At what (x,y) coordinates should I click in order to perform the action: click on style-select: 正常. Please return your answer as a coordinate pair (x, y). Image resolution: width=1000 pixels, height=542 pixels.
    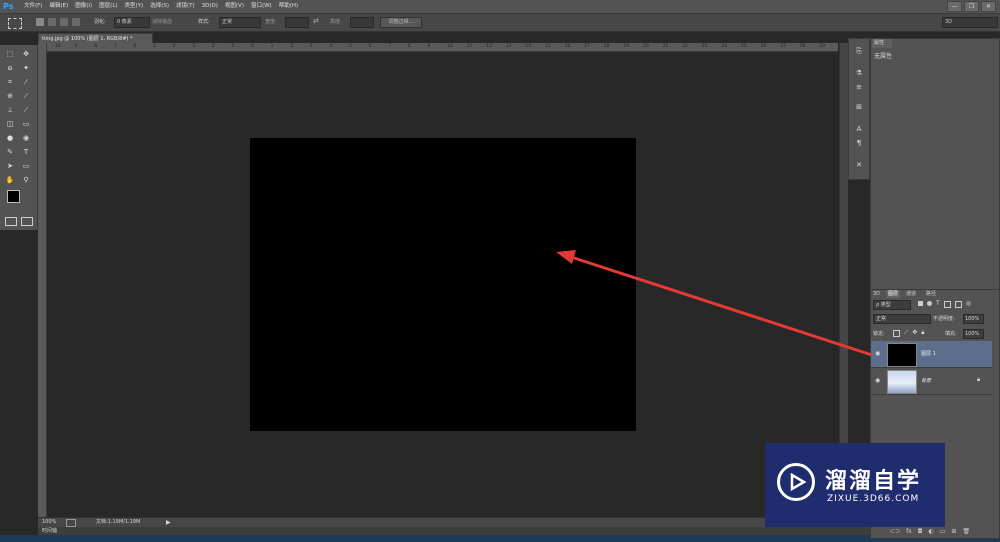
    Looking at the image, I should click on (240, 22).